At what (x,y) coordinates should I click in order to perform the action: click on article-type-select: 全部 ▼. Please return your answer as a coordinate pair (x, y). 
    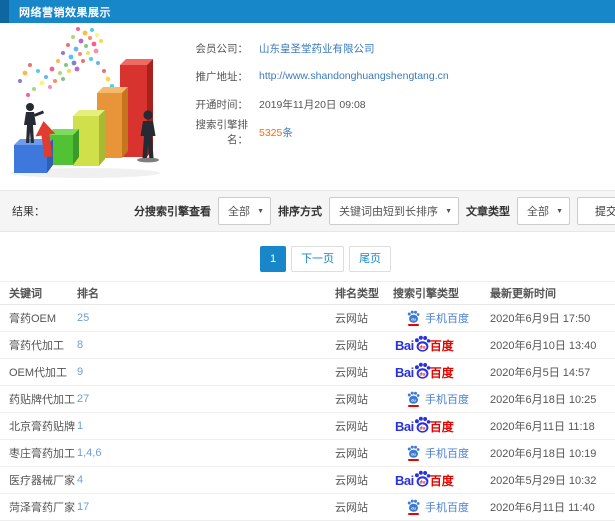
    Looking at the image, I should click on (543, 211).